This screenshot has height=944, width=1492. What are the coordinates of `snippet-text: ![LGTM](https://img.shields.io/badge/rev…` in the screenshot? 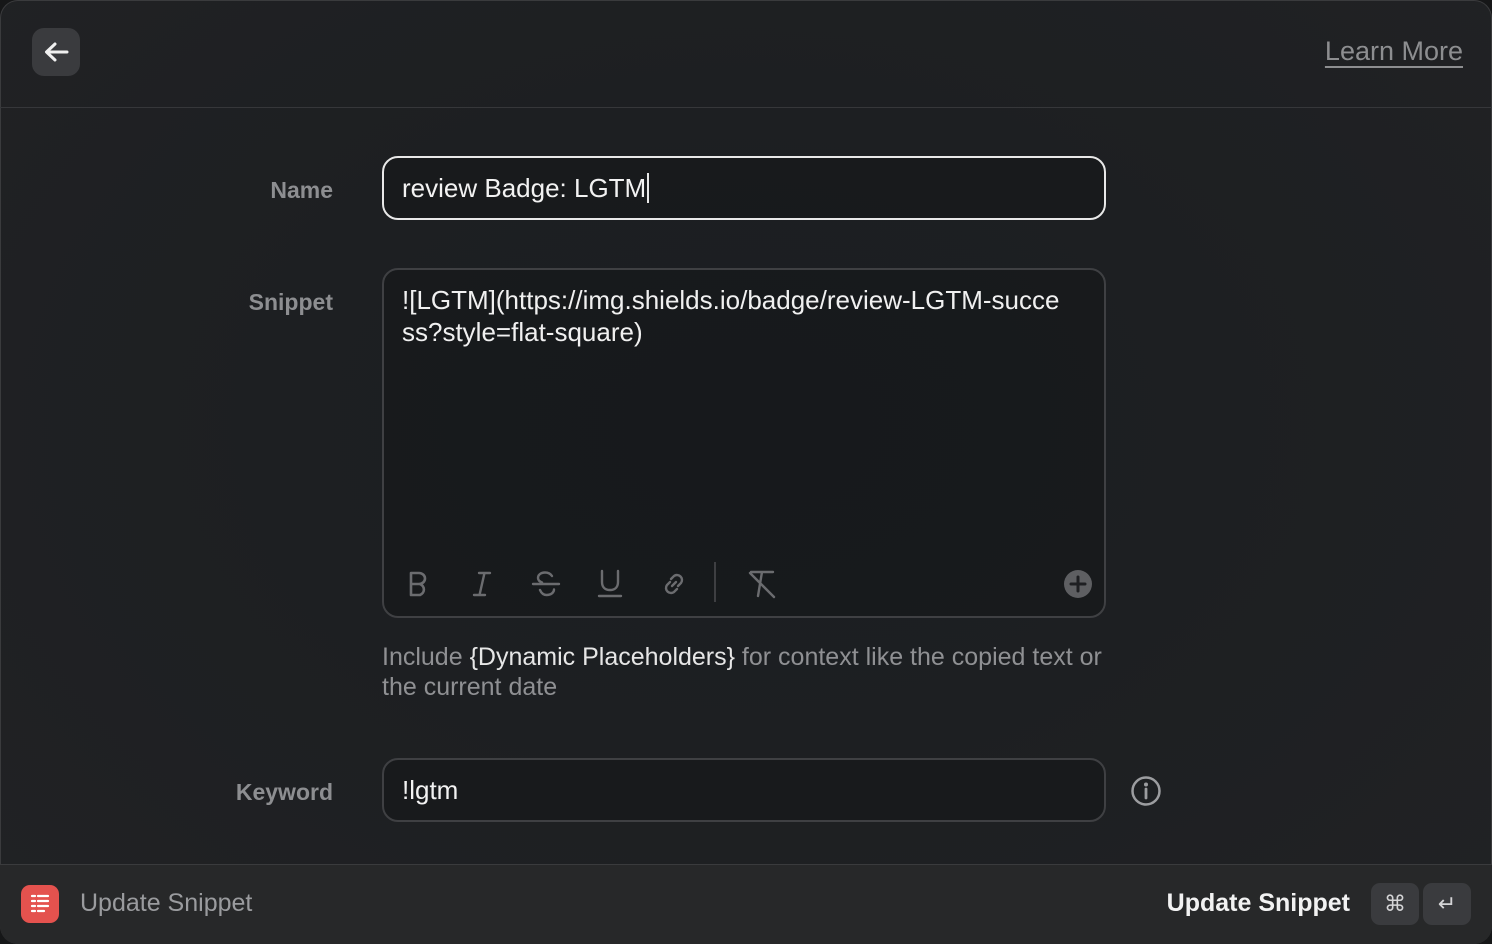 It's located at (732, 316).